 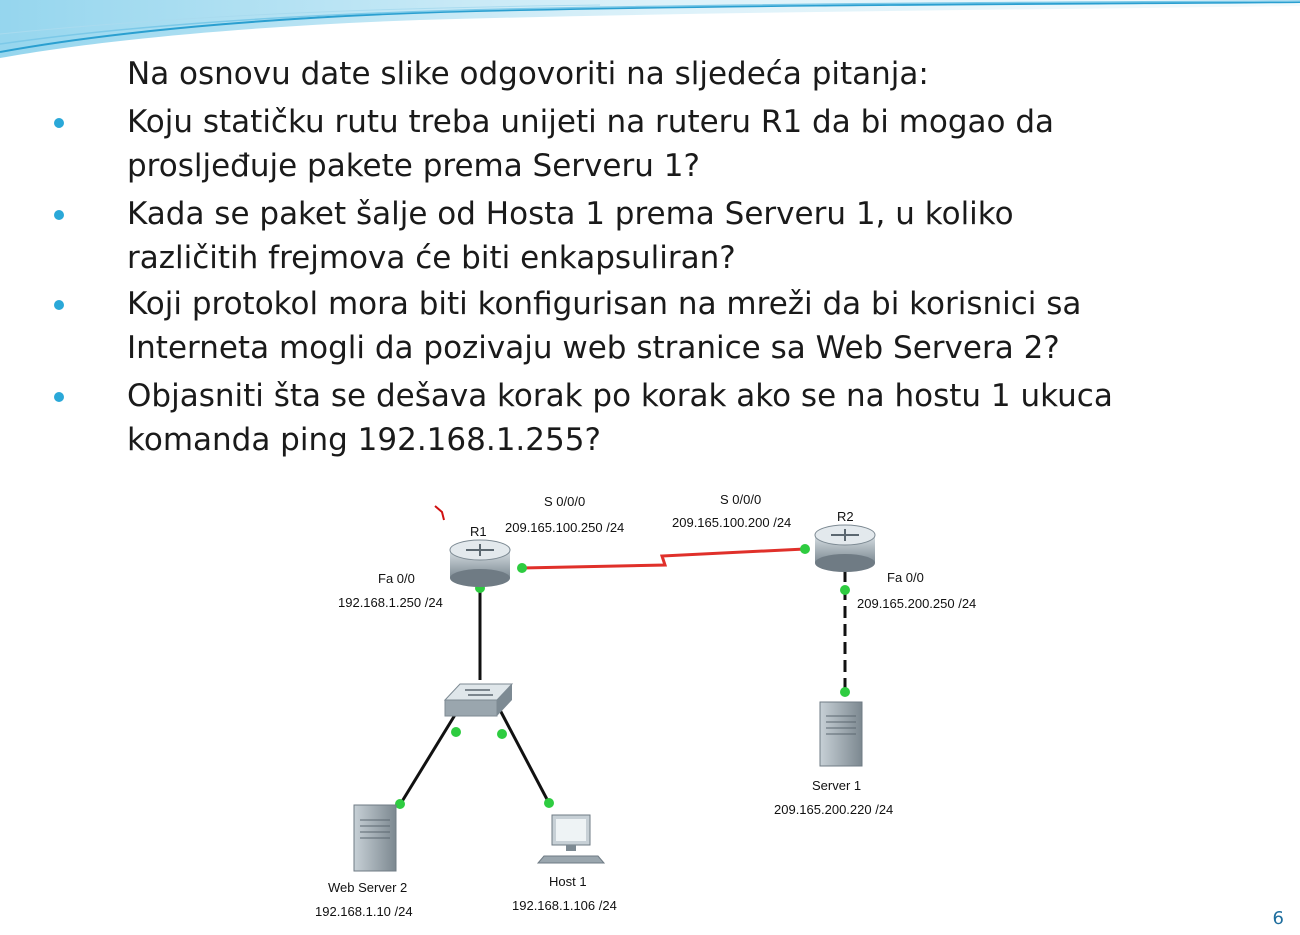 What do you see at coordinates (740, 499) in the screenshot?
I see `r2-serial-iface: S 0/0/0` at bounding box center [740, 499].